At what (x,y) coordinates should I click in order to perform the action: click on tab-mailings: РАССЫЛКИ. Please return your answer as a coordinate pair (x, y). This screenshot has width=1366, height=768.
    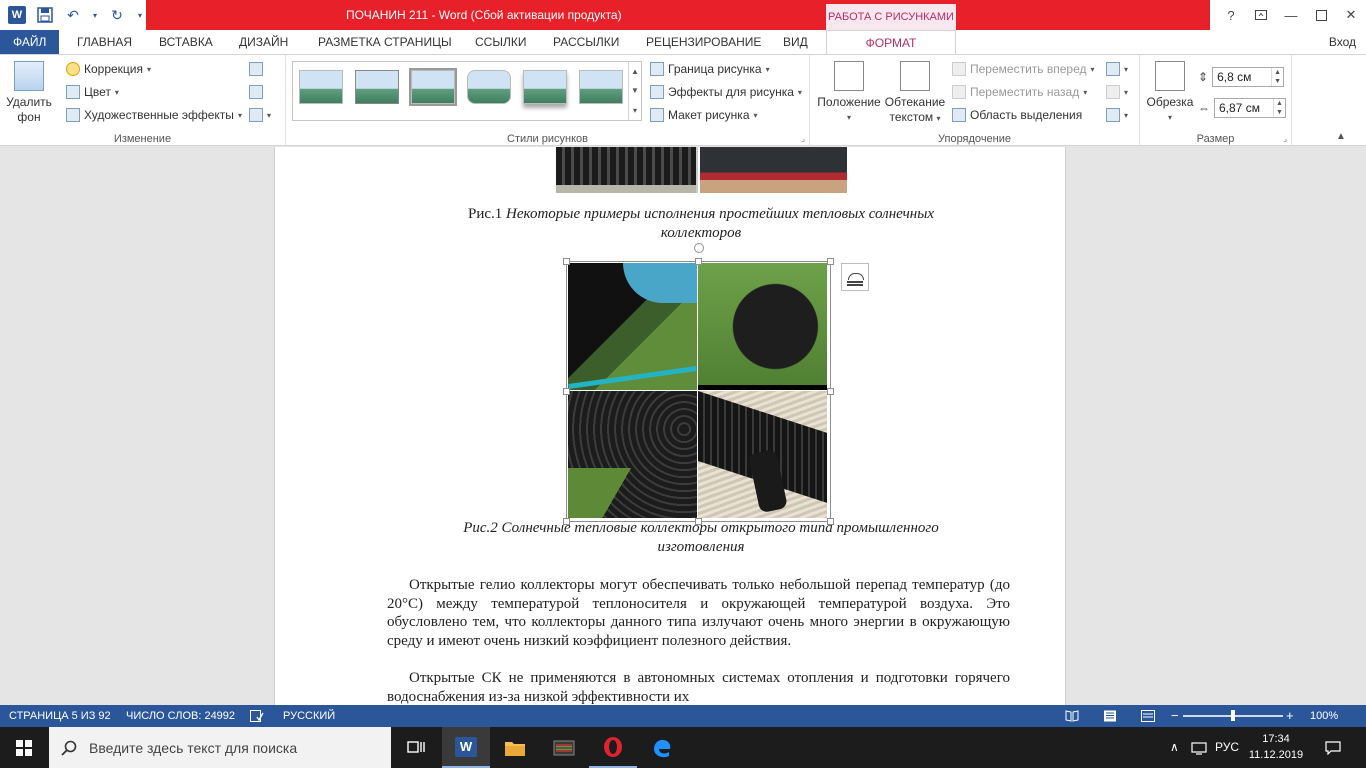
    Looking at the image, I should click on (586, 42).